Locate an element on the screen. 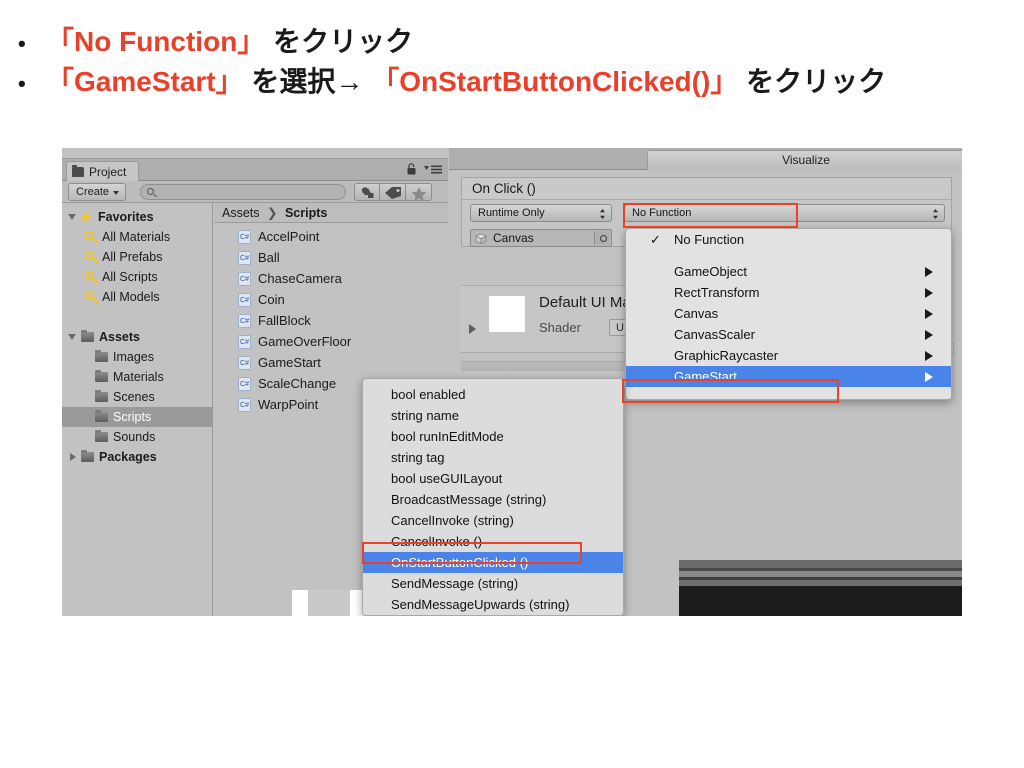  lock-icon is located at coordinates (411, 169).